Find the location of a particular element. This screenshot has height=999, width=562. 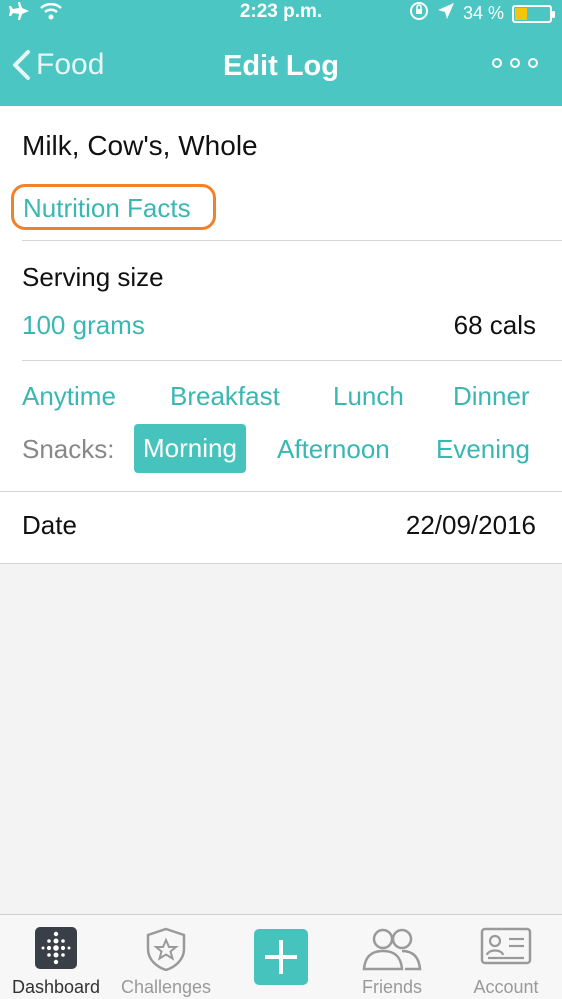

dashboard-icon is located at coordinates (56, 950).